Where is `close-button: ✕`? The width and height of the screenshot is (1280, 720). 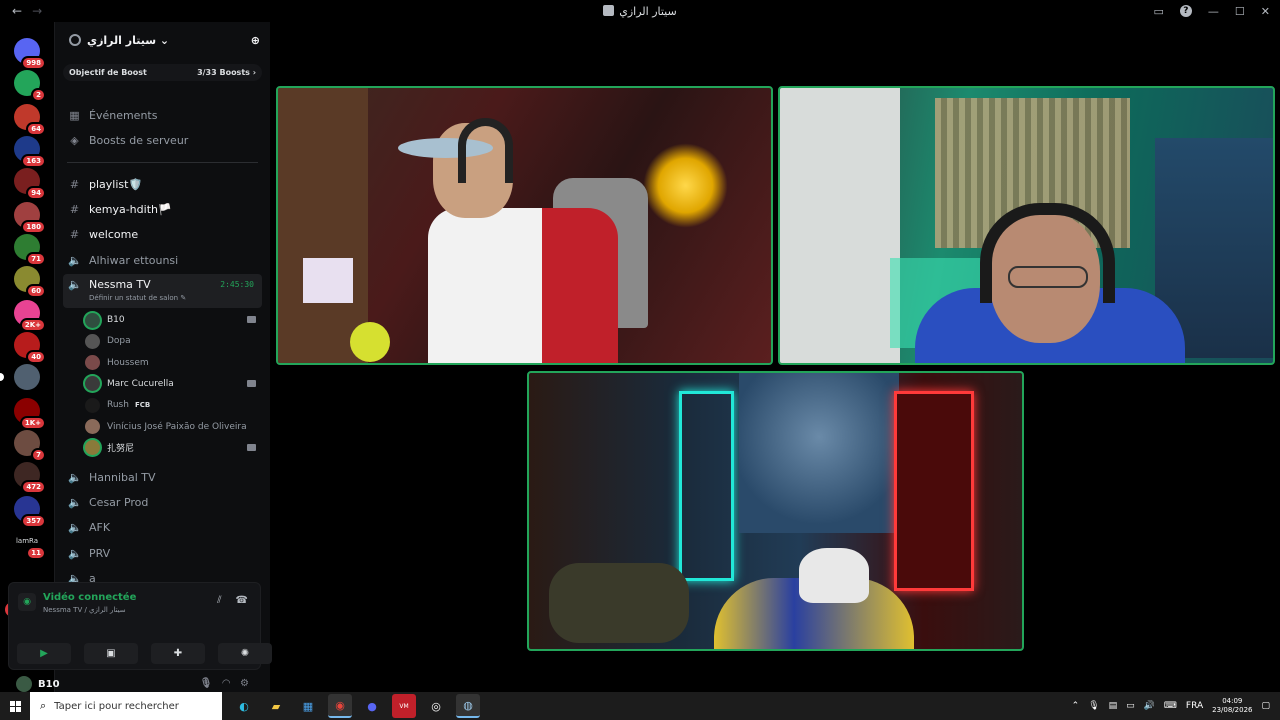
close-button: ✕ is located at coordinates (1265, 11).